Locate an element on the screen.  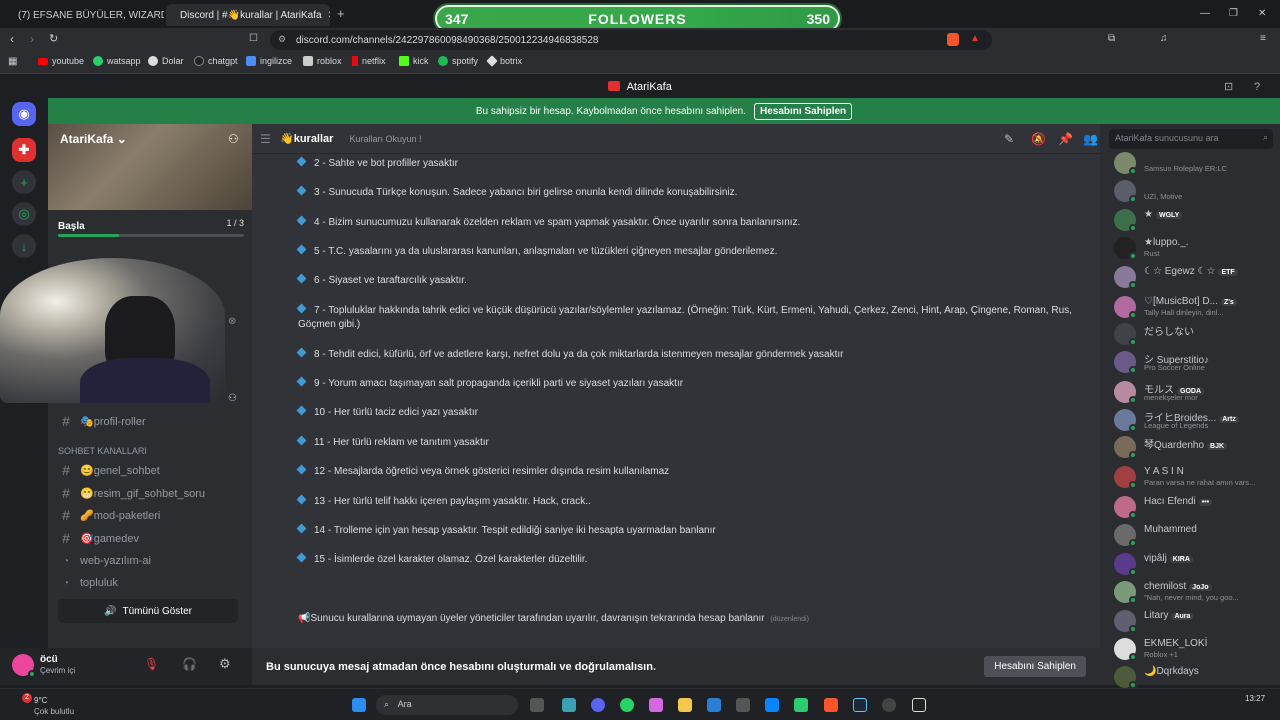
member-item: Hacı Efendi ••• is located at coordinates (1194, 507).